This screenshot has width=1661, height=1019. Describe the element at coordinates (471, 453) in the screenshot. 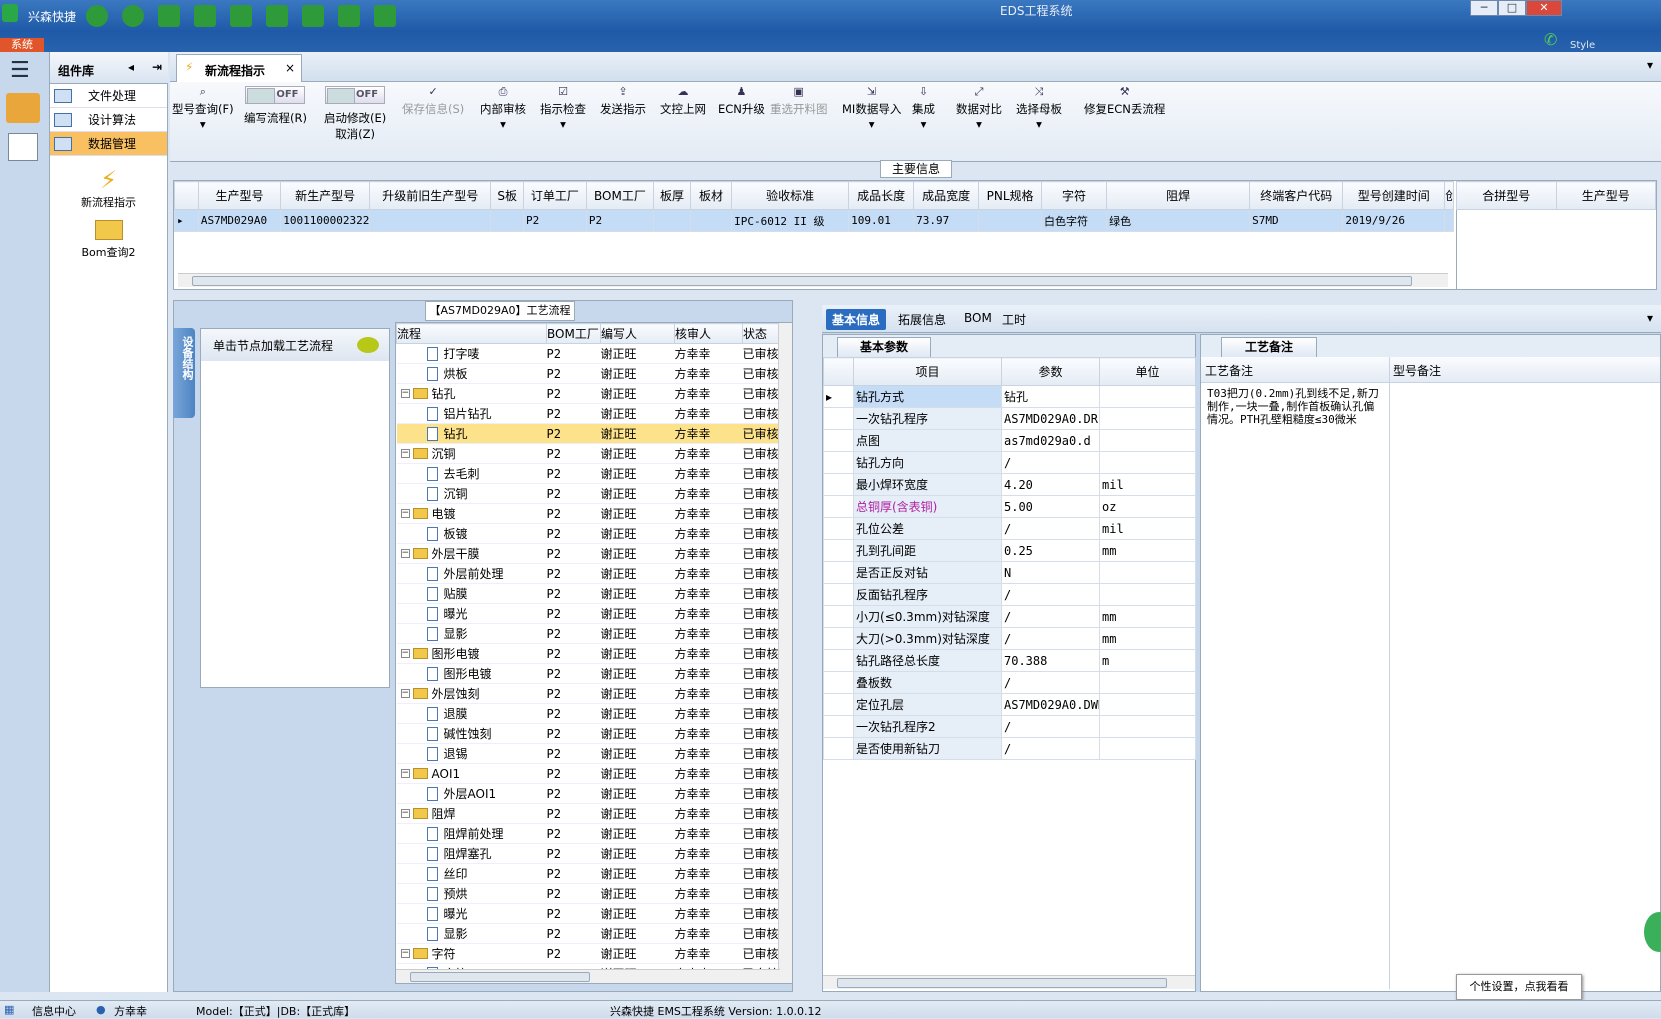

I see `tree-node: − 沉铜` at that location.